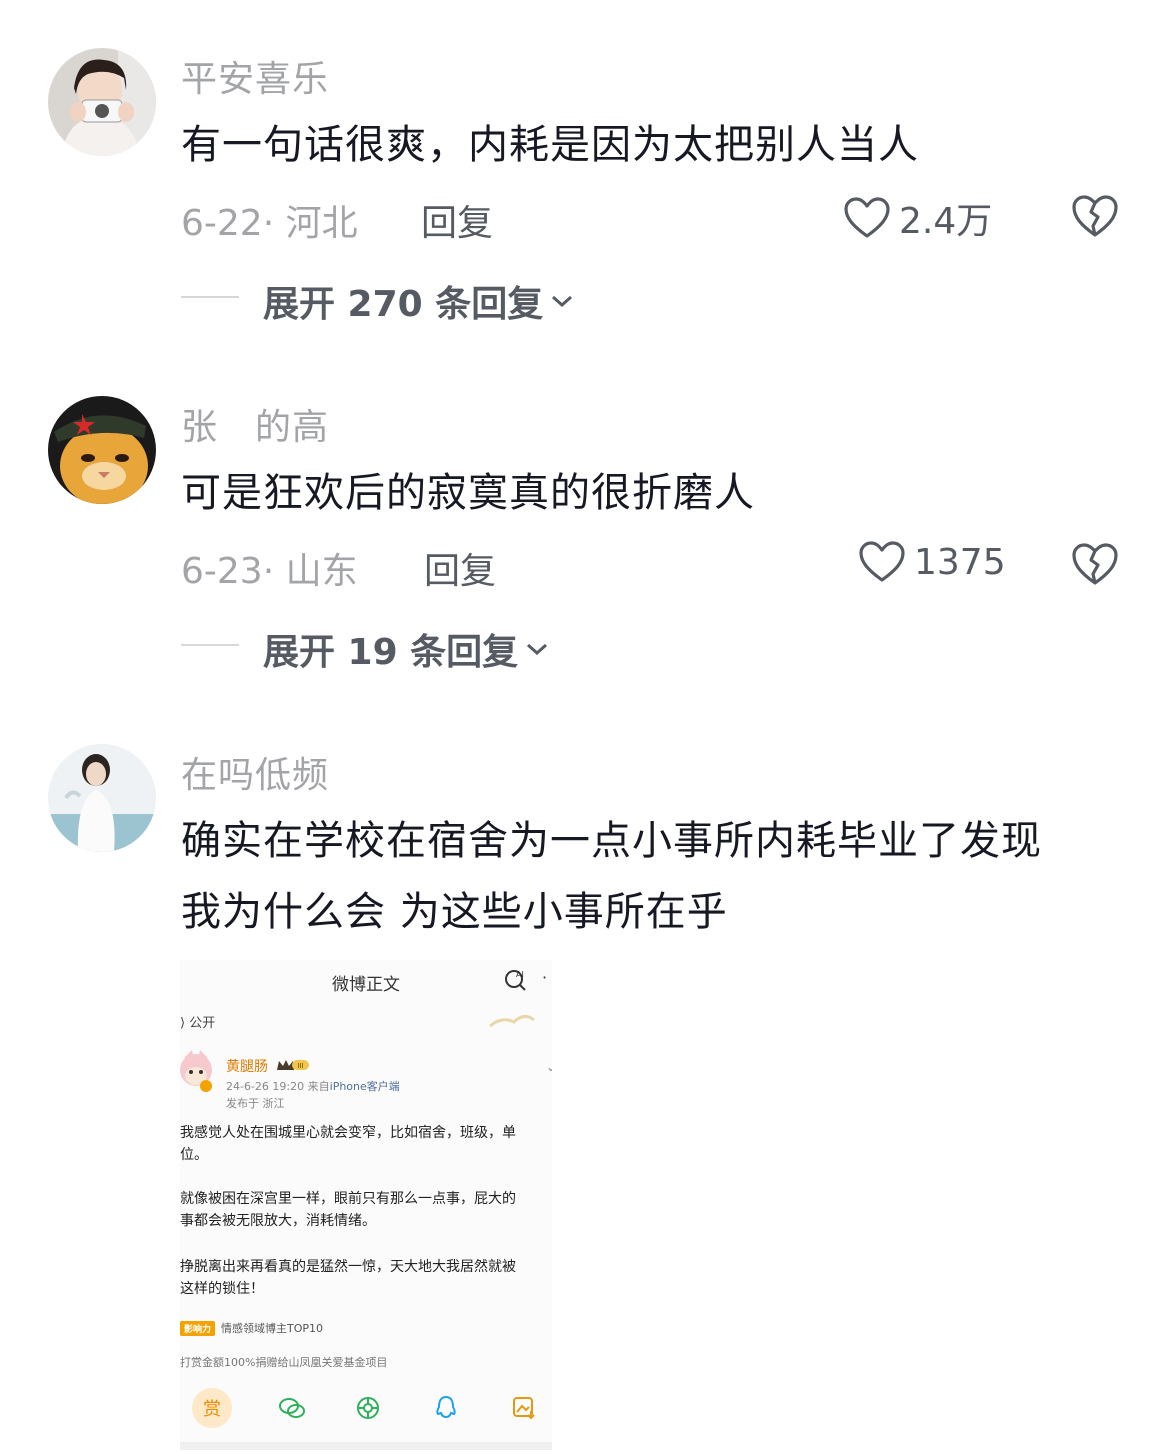  Describe the element at coordinates (278, 1221) in the screenshot. I see `embed-body-line: 事都会被无限放大，消耗情绪。` at that location.